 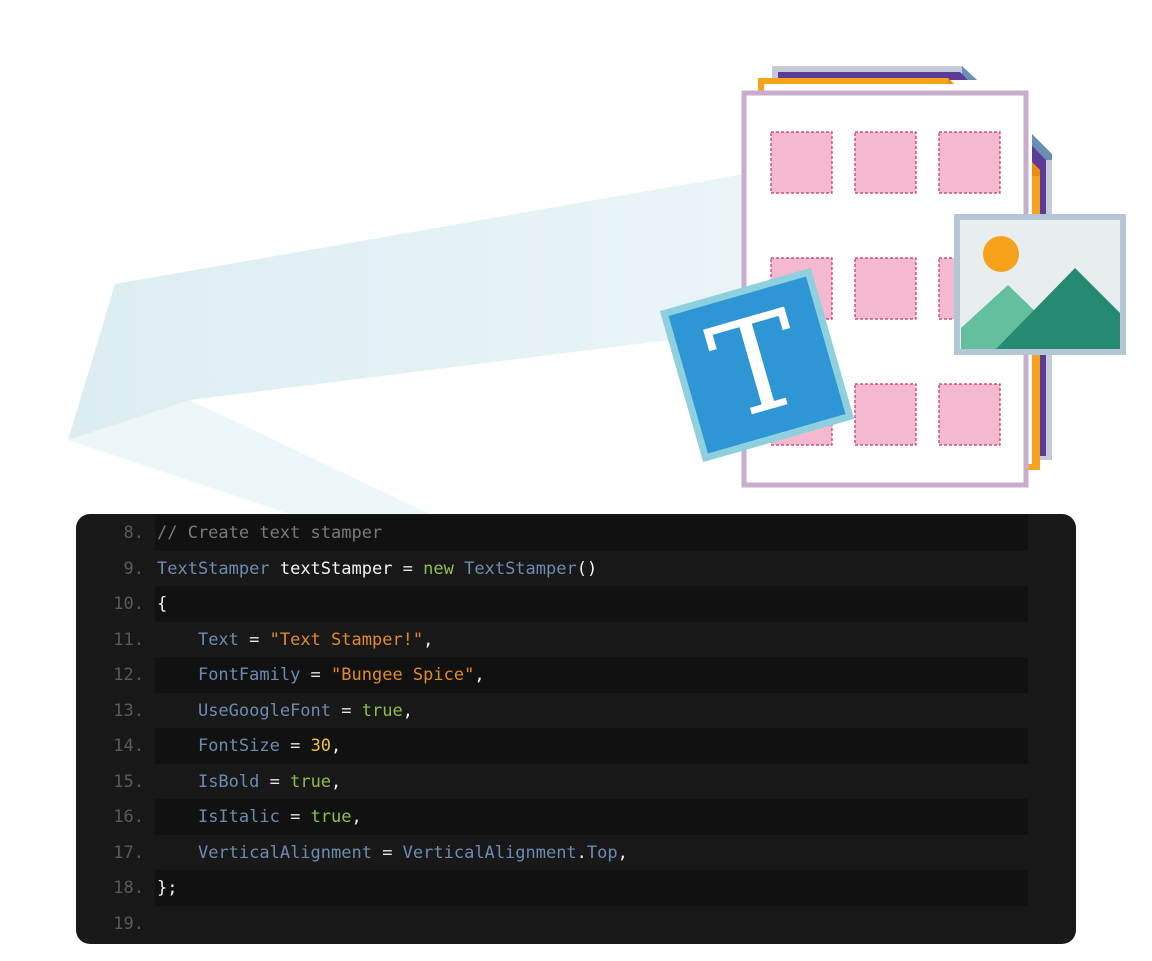 I want to click on code-token-punct: };, so click(x=167, y=888).